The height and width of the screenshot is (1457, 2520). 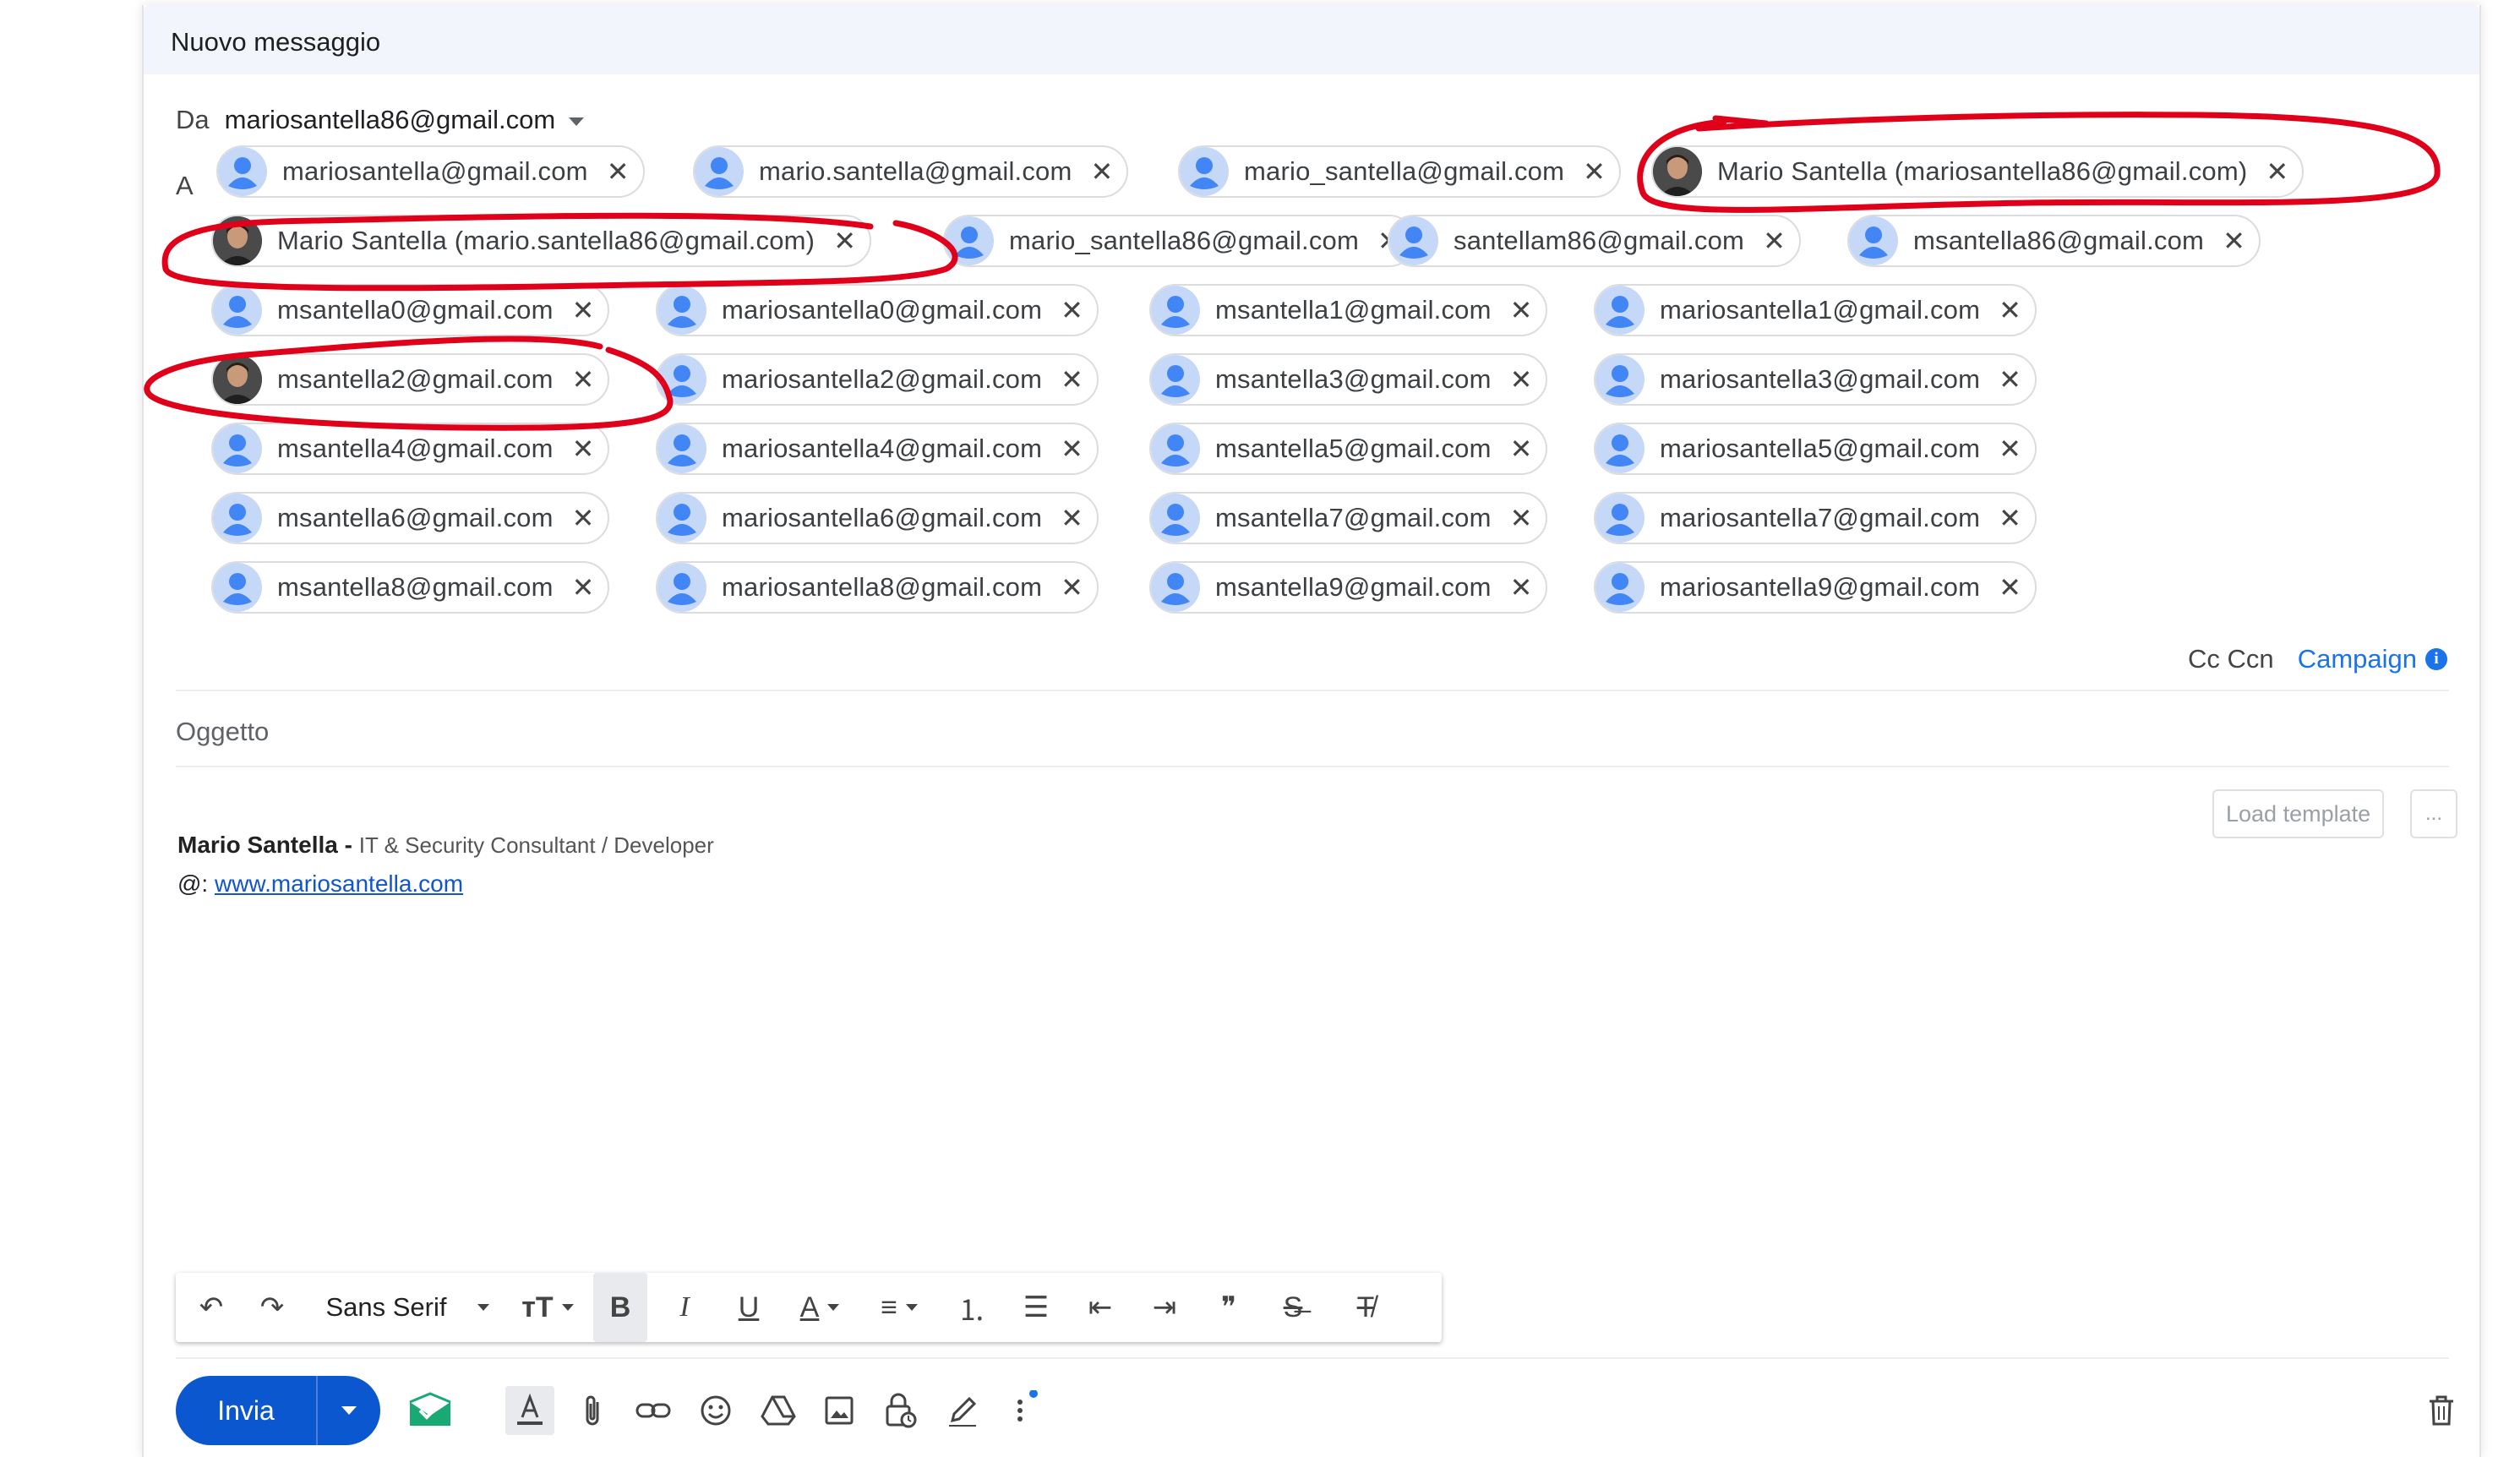 I want to click on redo-icon: ↷, so click(x=272, y=1307).